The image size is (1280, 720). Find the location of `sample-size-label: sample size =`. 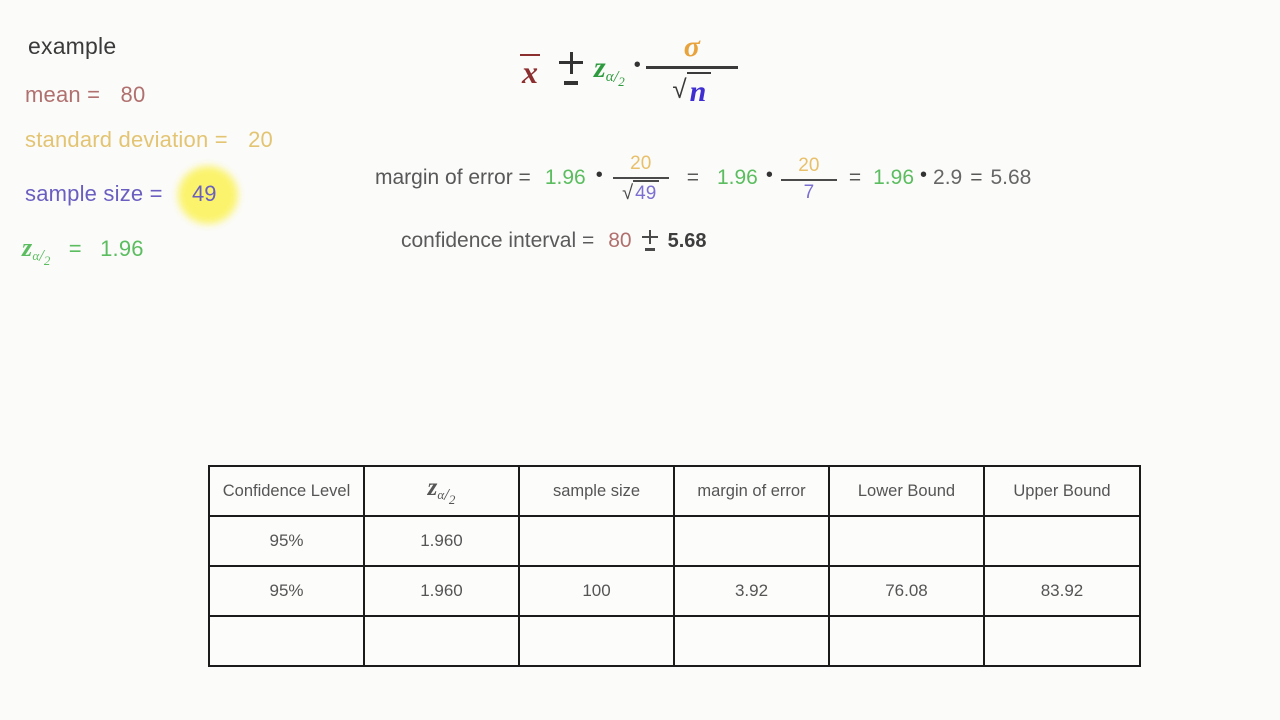

sample-size-label: sample size = is located at coordinates (94, 193).